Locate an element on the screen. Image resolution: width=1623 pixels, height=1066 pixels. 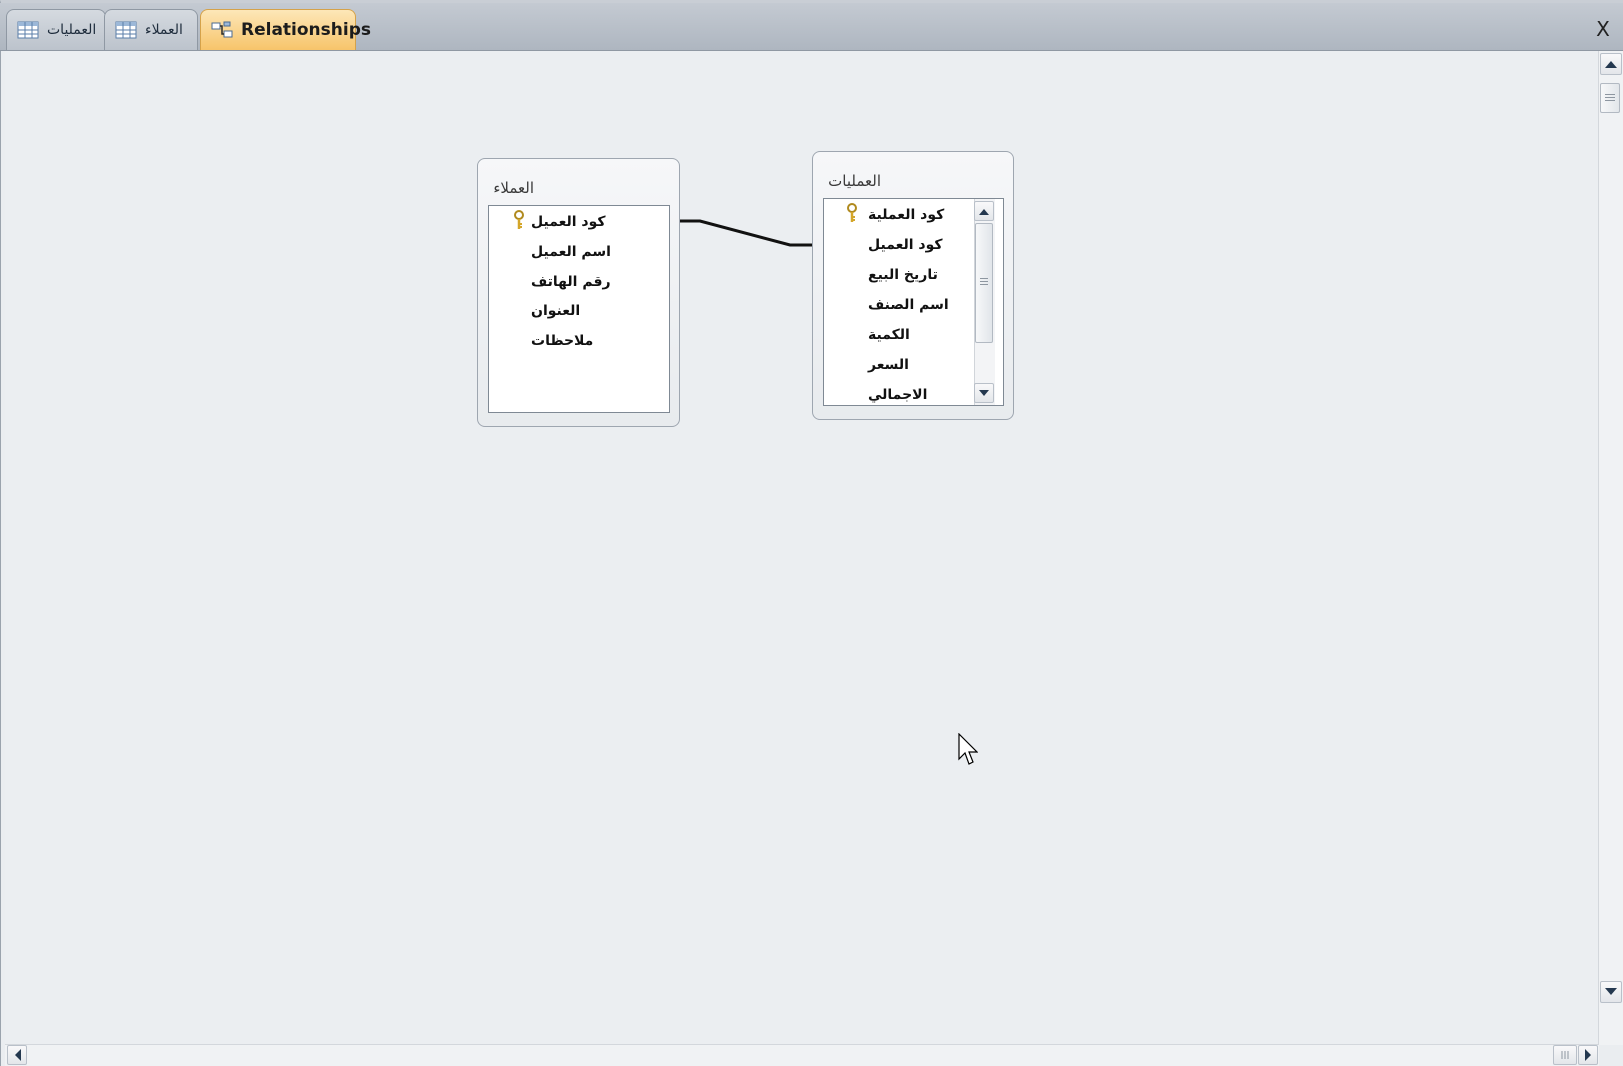
document-tab-strip: العمليات العملاء Relationships X is located at coordinates (811, 27).